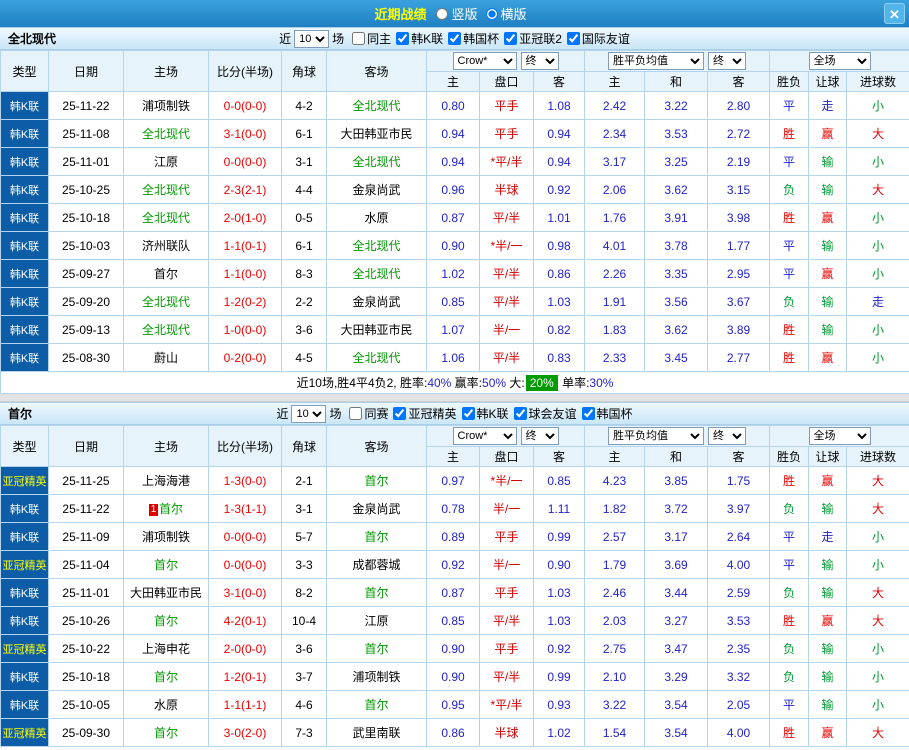  I want to click on away-team: 水原, so click(376, 217).